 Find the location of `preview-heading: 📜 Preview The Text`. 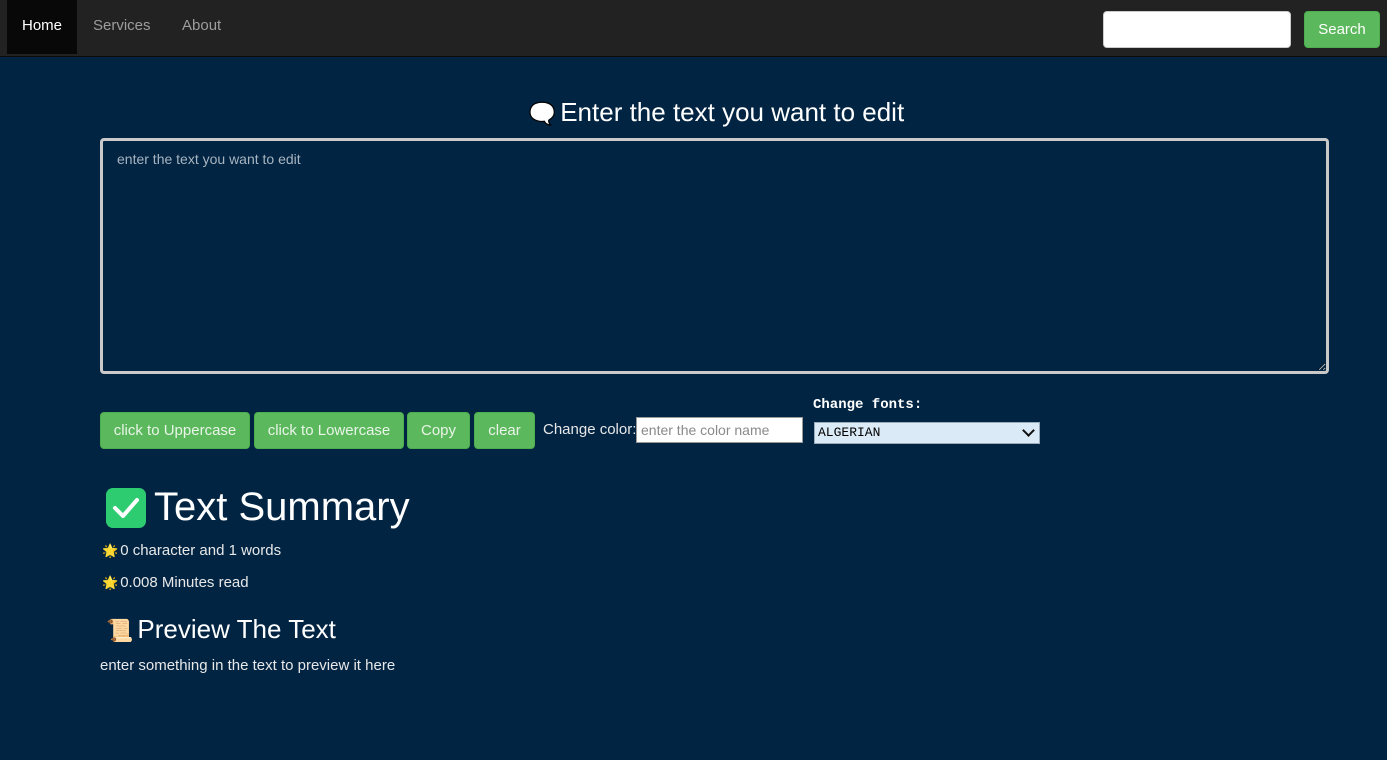

preview-heading: 📜 Preview The Text is located at coordinates (221, 629).